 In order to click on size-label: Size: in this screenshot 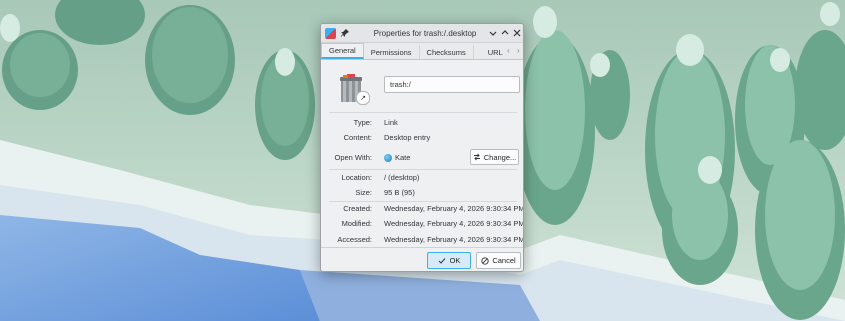, I will do `click(363, 192)`.